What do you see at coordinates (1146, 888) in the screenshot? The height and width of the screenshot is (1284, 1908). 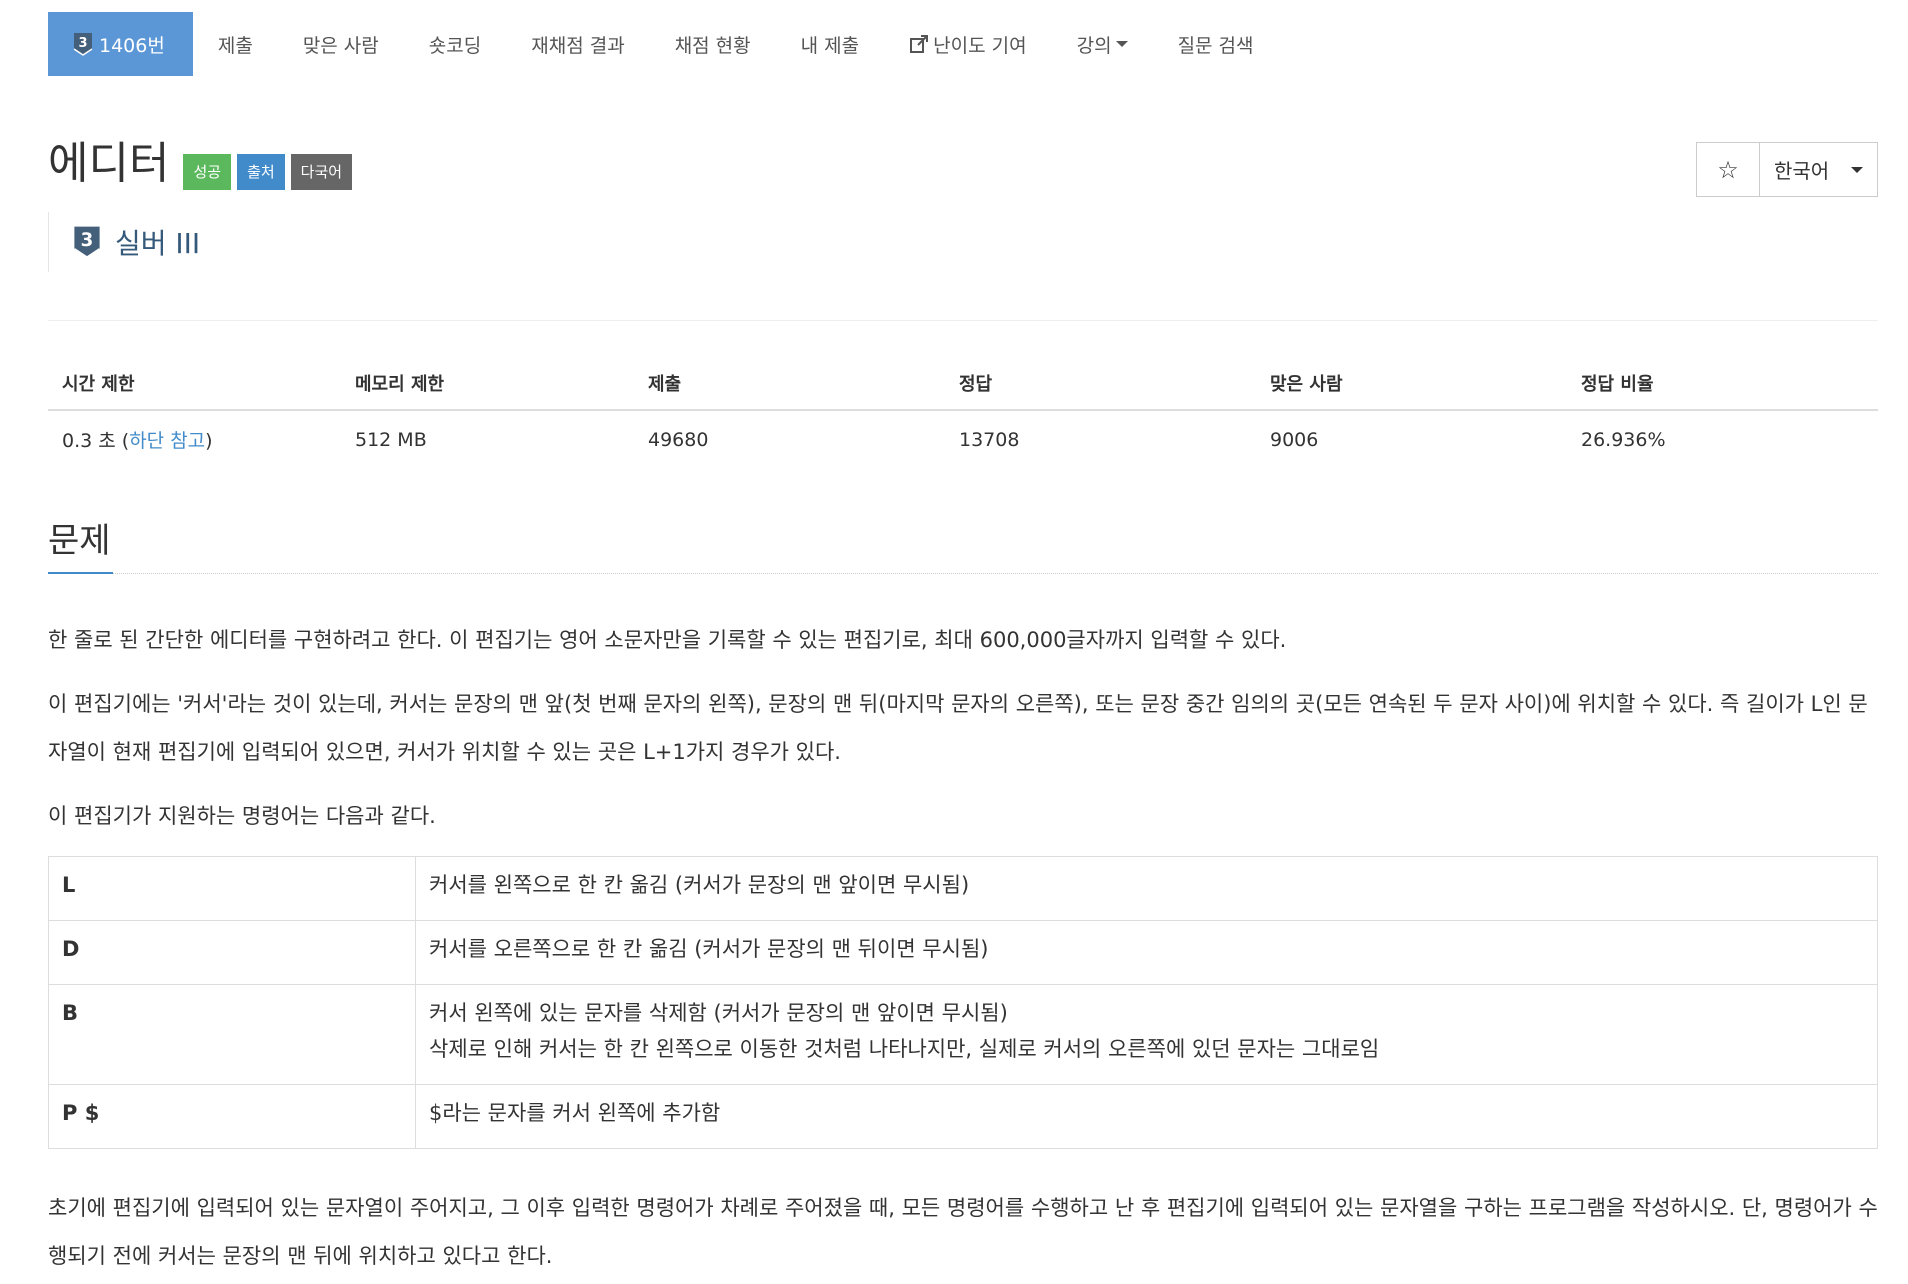 I see `command-description: 커서를 왼쪽으로 한 칸 옮김 (커서가 문장의 맨 앞이면 무시됨)` at bounding box center [1146, 888].